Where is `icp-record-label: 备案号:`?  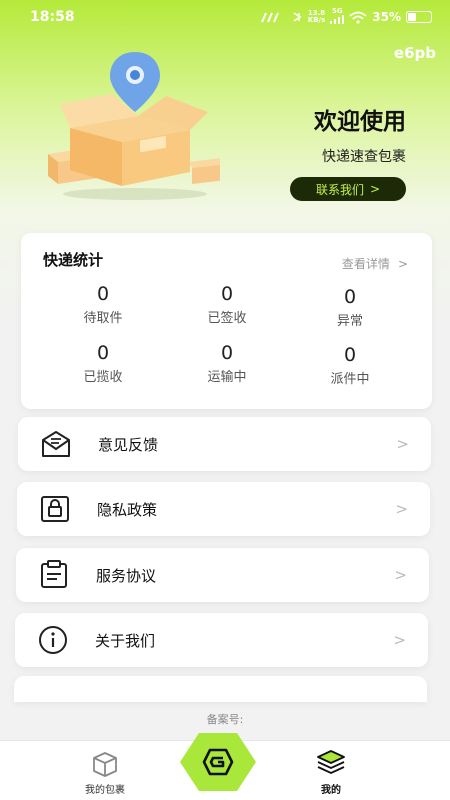 icp-record-label: 备案号: is located at coordinates (225, 719).